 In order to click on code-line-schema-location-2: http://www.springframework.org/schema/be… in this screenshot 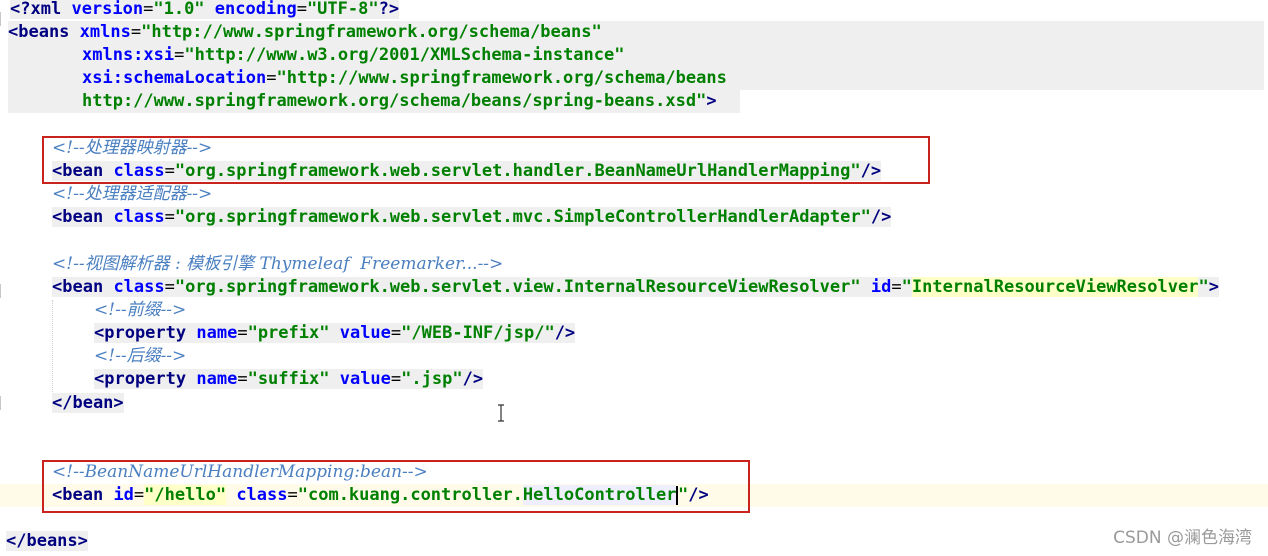, I will do `click(374, 101)`.